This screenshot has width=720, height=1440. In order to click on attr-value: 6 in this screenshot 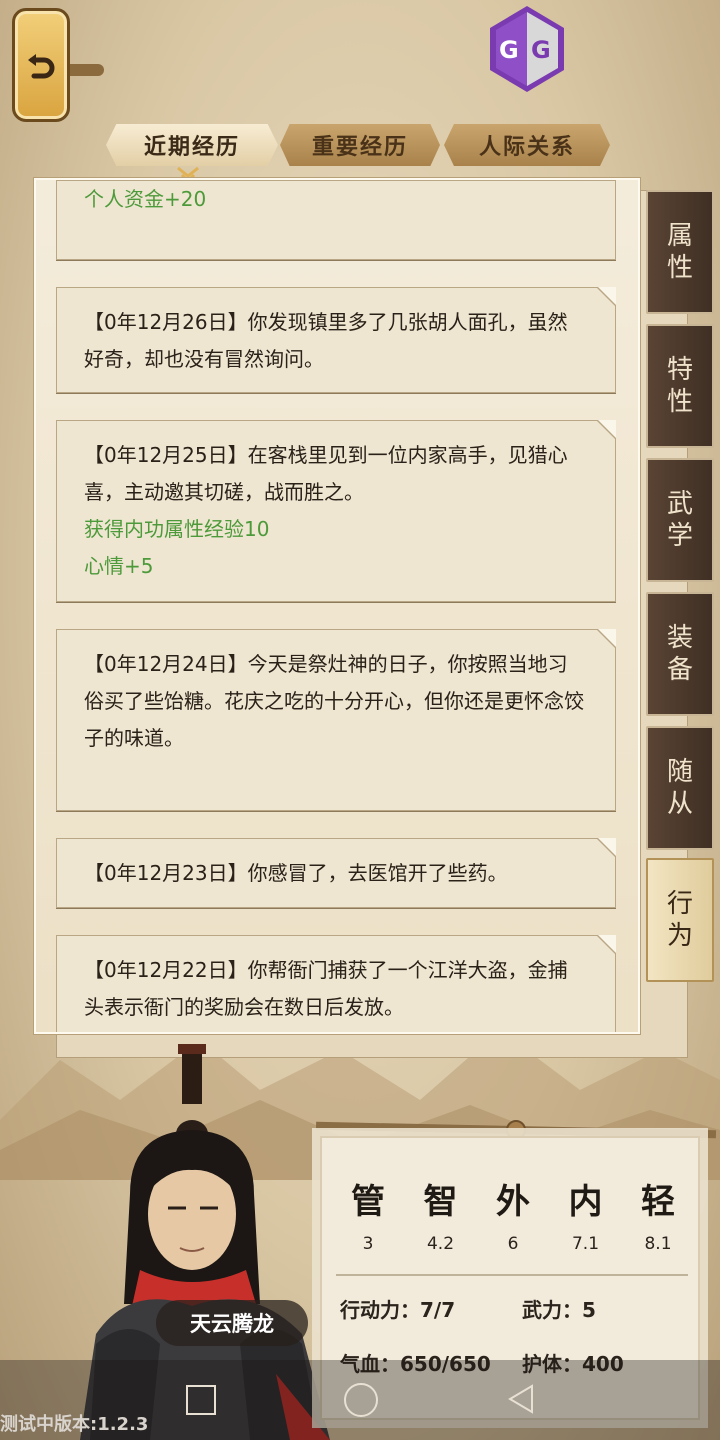, I will do `click(513, 1244)`.